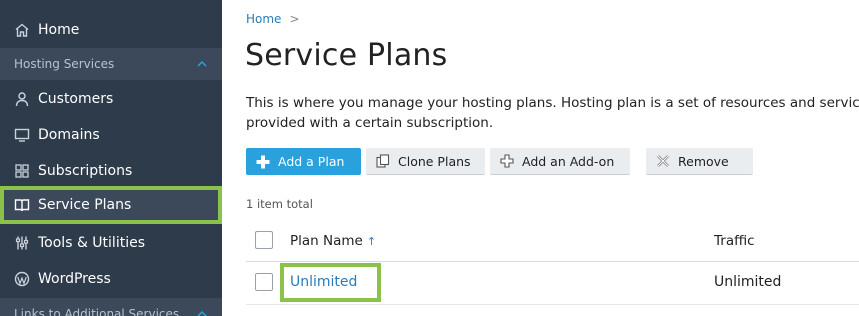 This screenshot has width=859, height=316. Describe the element at coordinates (22, 171) in the screenshot. I see `grid-icon` at that location.